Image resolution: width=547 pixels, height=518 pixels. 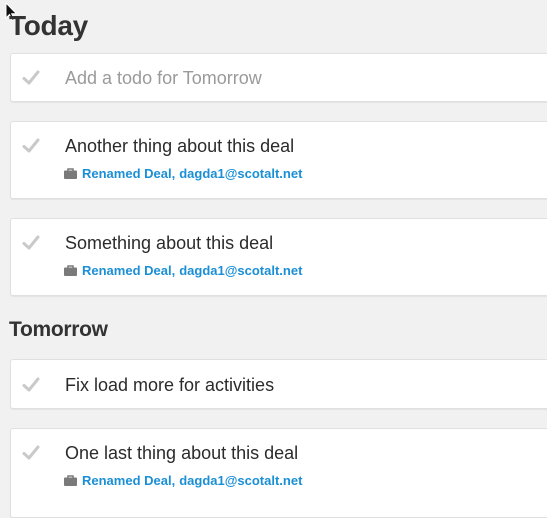 What do you see at coordinates (170, 385) in the screenshot?
I see `todo-text: Fix load more for activities` at bounding box center [170, 385].